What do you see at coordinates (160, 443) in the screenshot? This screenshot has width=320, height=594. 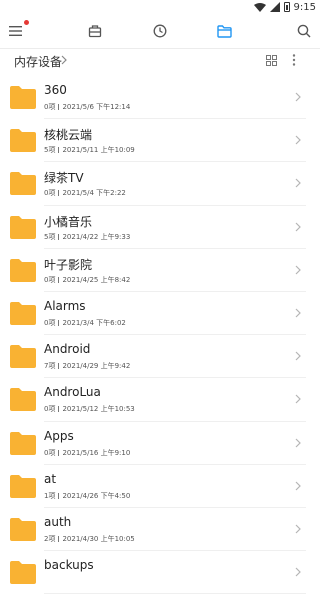 I see `list-item: Apps 0项 2021/5/16 上午9:10` at bounding box center [160, 443].